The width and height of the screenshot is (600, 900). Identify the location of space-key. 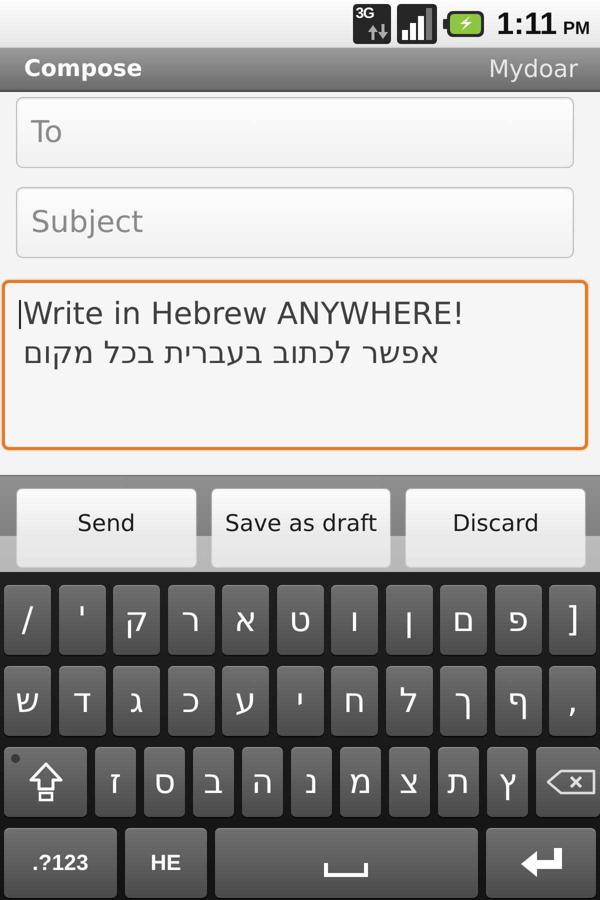
(346, 863).